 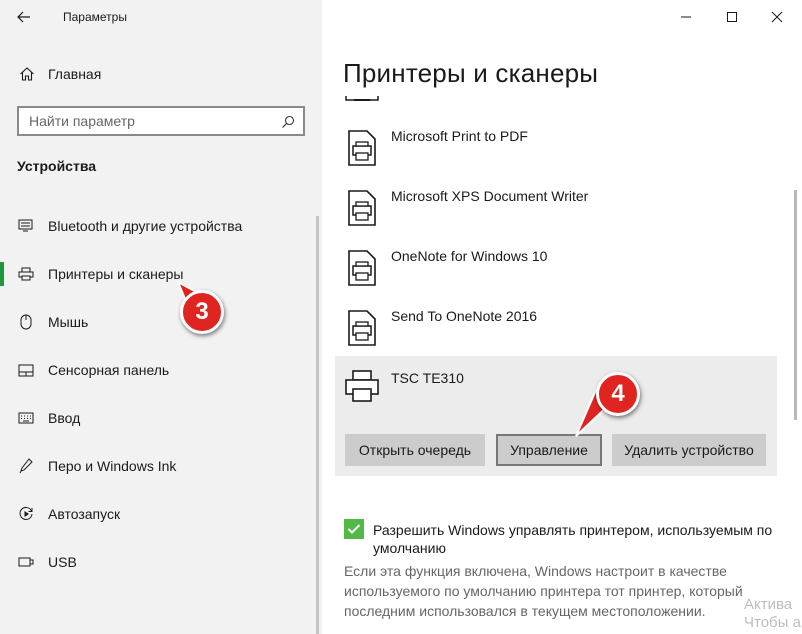 I want to click on printer-name: Microsoft XPS Document Writer, so click(x=490, y=196).